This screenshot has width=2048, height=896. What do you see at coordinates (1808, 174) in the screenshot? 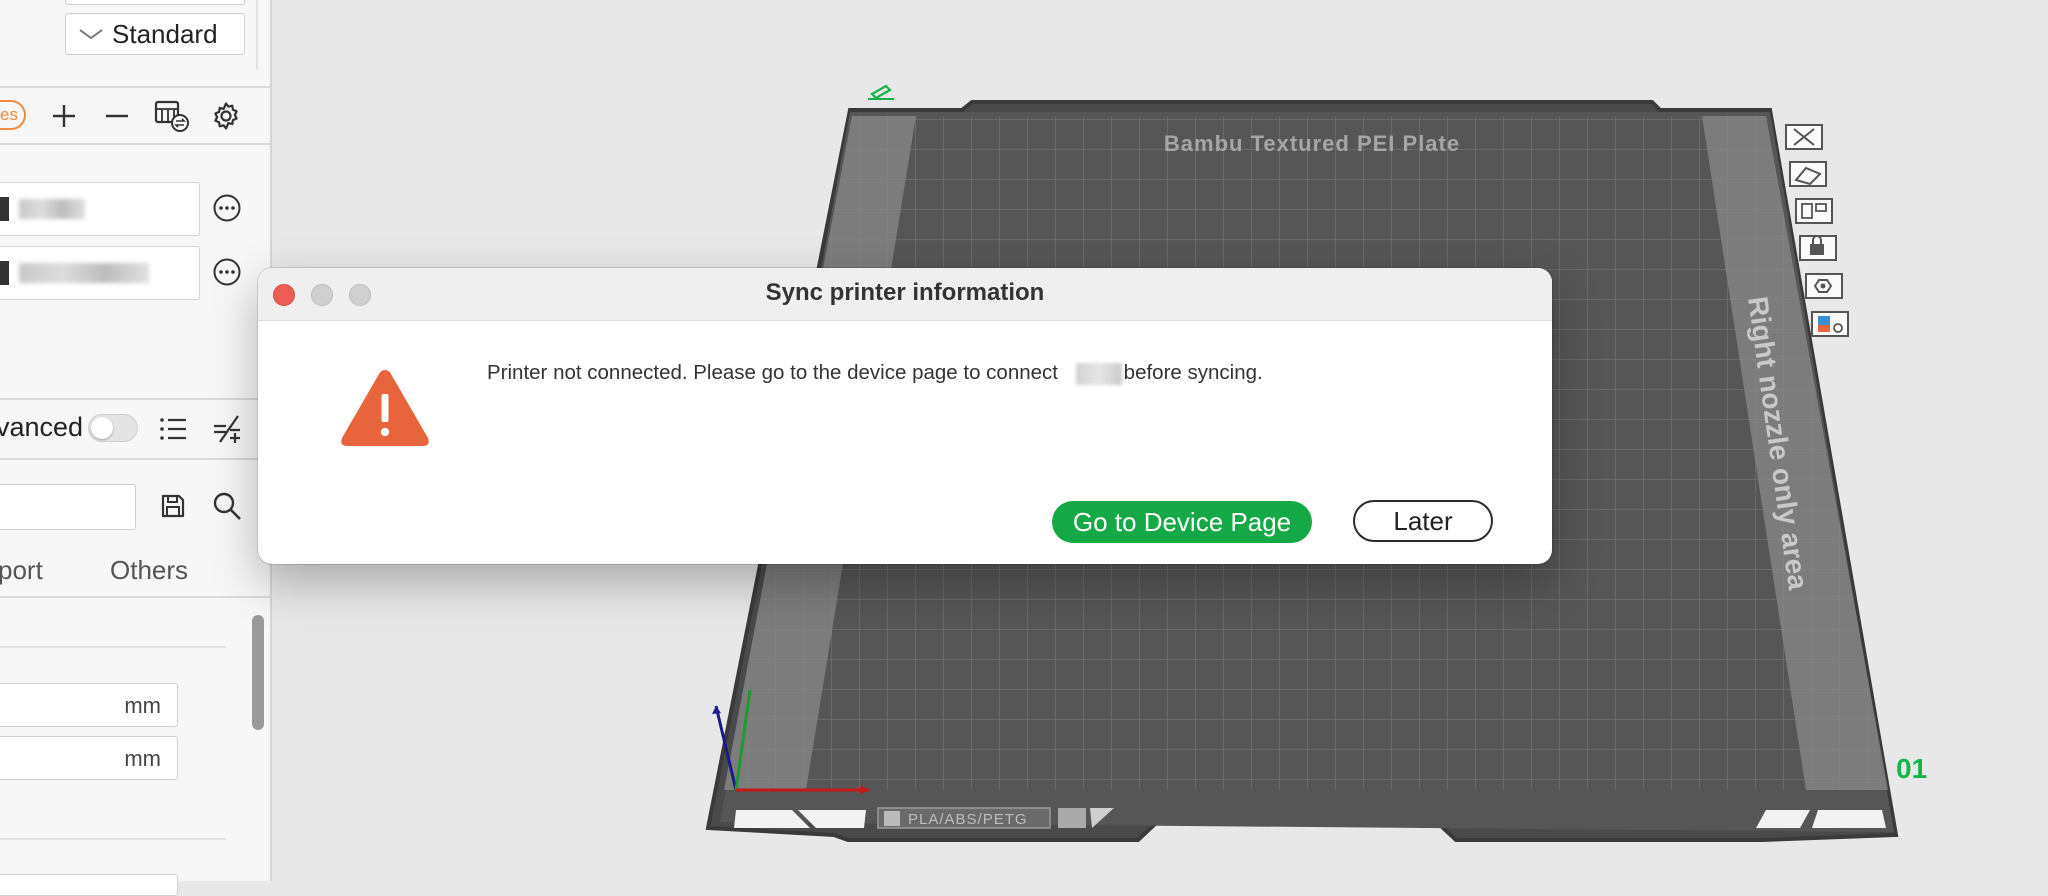
I see `orient-icon` at bounding box center [1808, 174].